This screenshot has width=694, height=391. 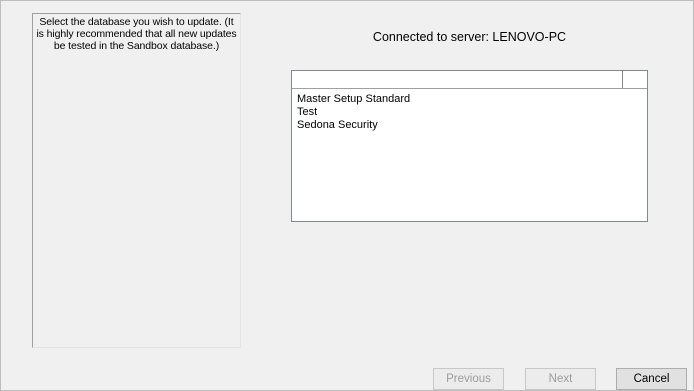 What do you see at coordinates (469, 37) in the screenshot?
I see `server-connection-label: Connected to server: LENOVO-PC` at bounding box center [469, 37].